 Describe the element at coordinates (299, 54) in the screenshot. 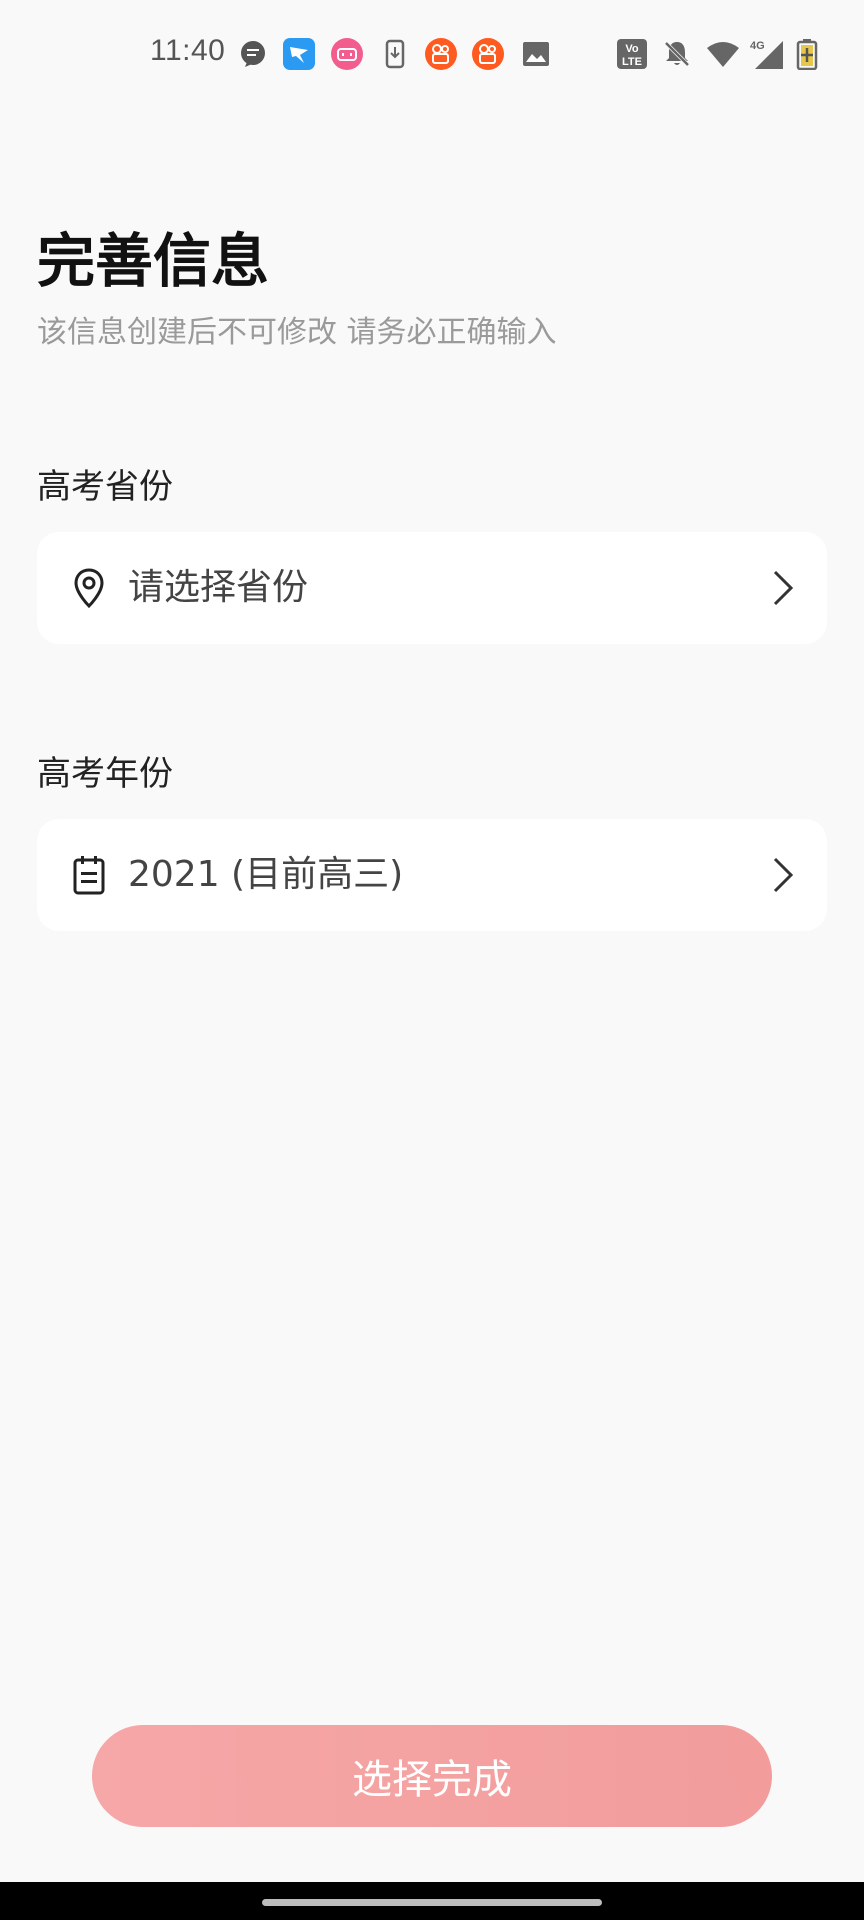

I see `dingtalk-notification-icon` at that location.